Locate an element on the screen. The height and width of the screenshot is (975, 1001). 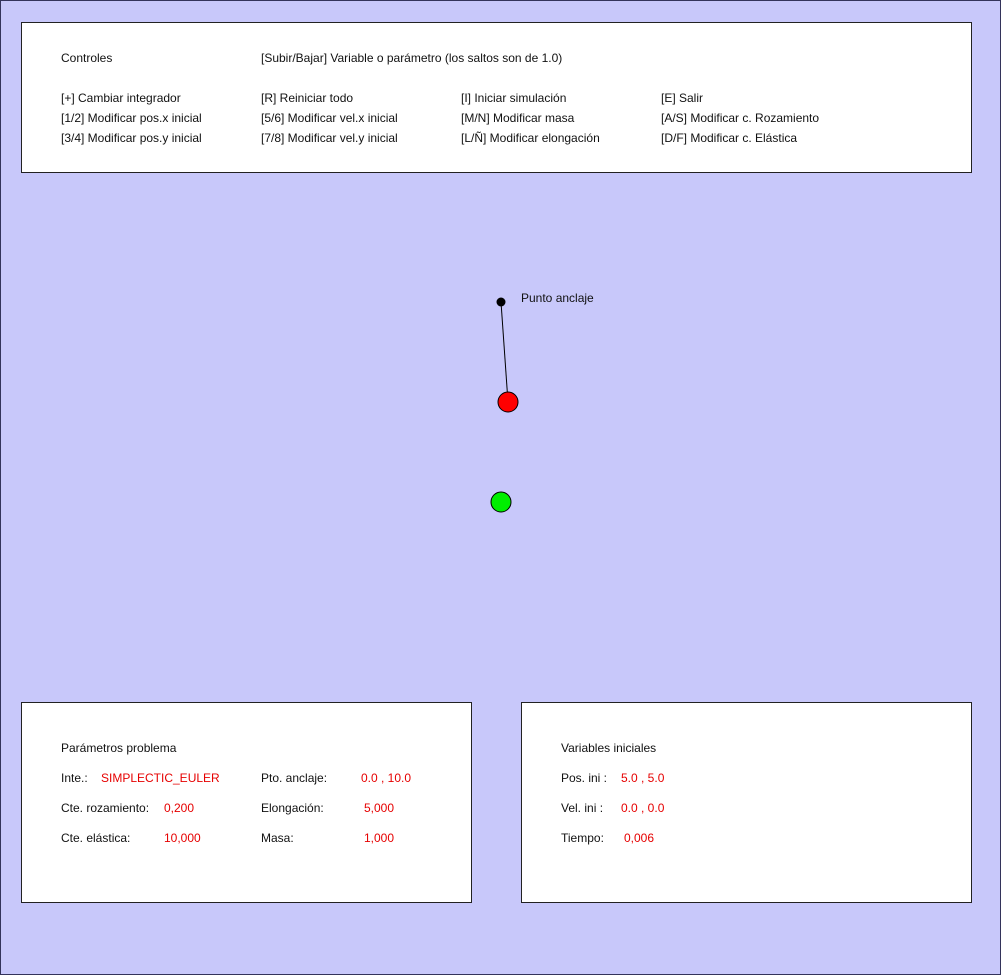
initial-variables-title: Variables iniciales is located at coordinates (609, 748).